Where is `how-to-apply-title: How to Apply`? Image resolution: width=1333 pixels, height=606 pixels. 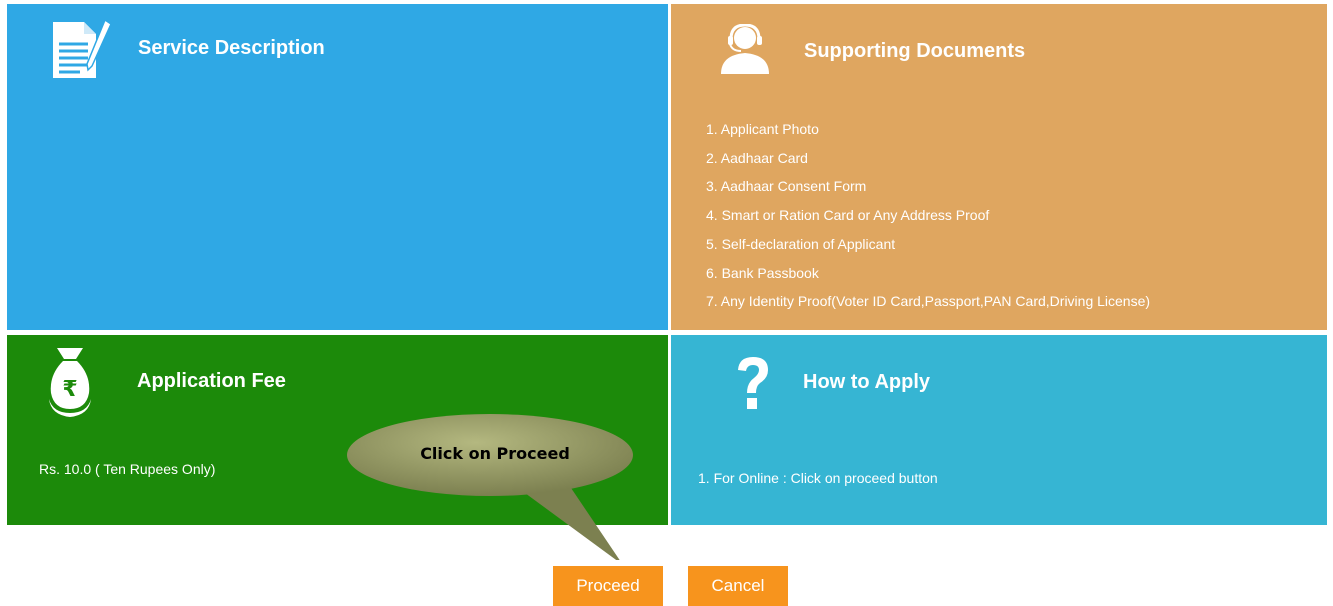
how-to-apply-title: How to Apply is located at coordinates (867, 382).